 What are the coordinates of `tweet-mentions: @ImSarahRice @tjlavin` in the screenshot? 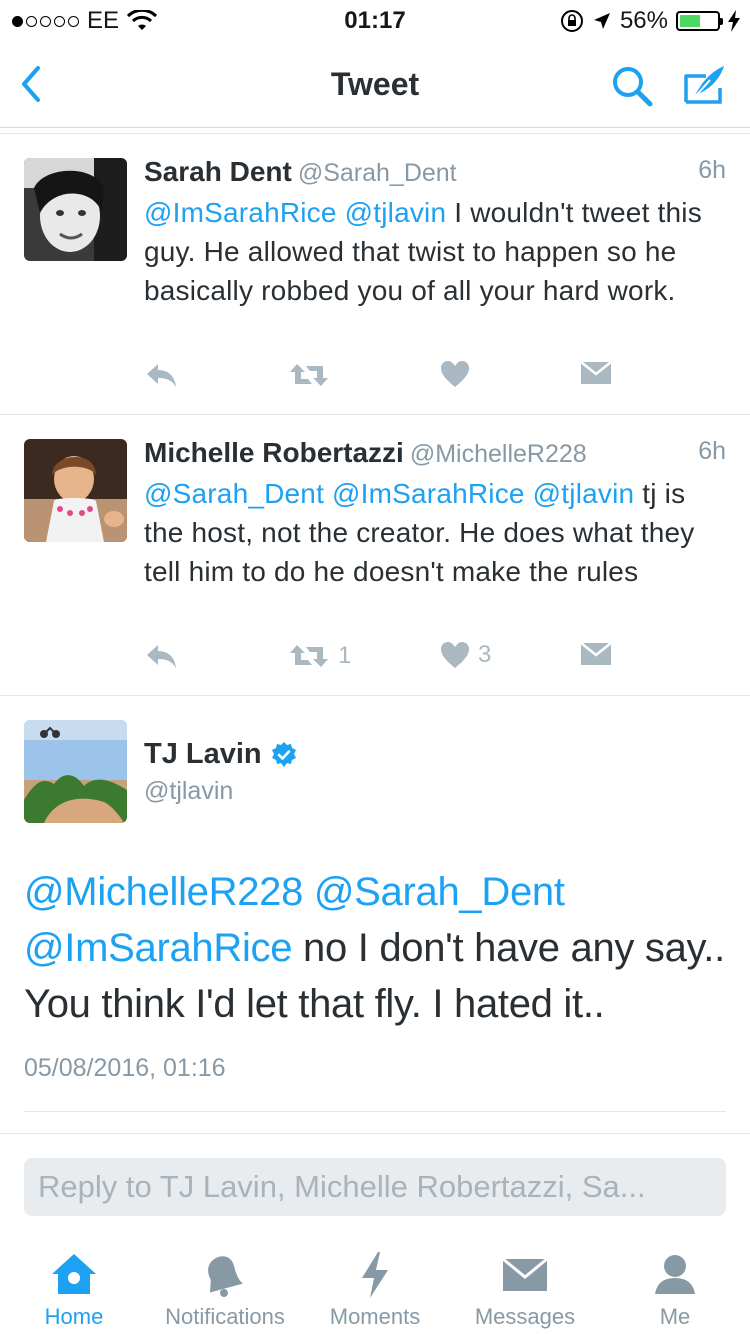 It's located at (295, 212).